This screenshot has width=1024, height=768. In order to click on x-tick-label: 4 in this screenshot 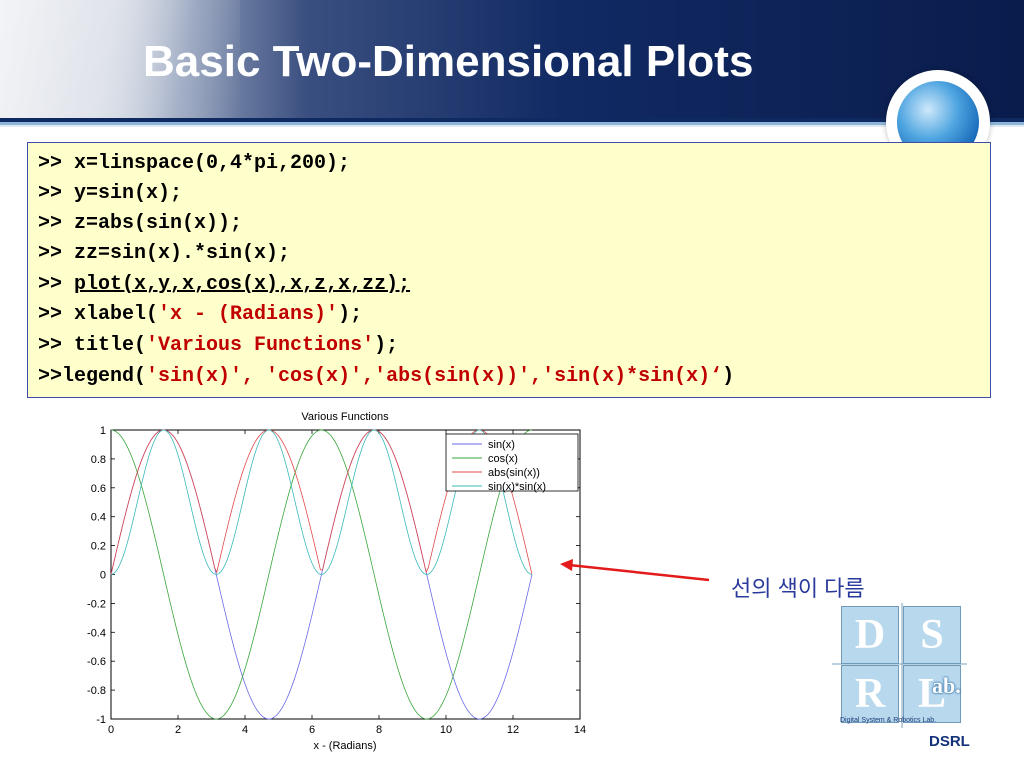, I will do `click(245, 730)`.